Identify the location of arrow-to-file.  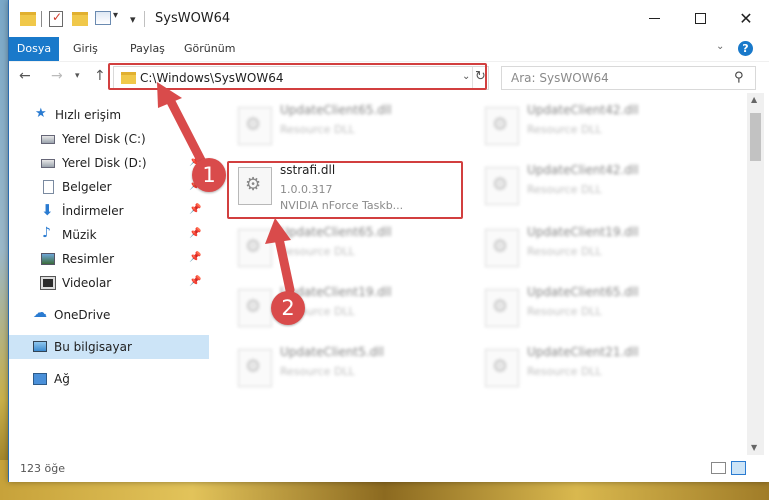
(284, 262).